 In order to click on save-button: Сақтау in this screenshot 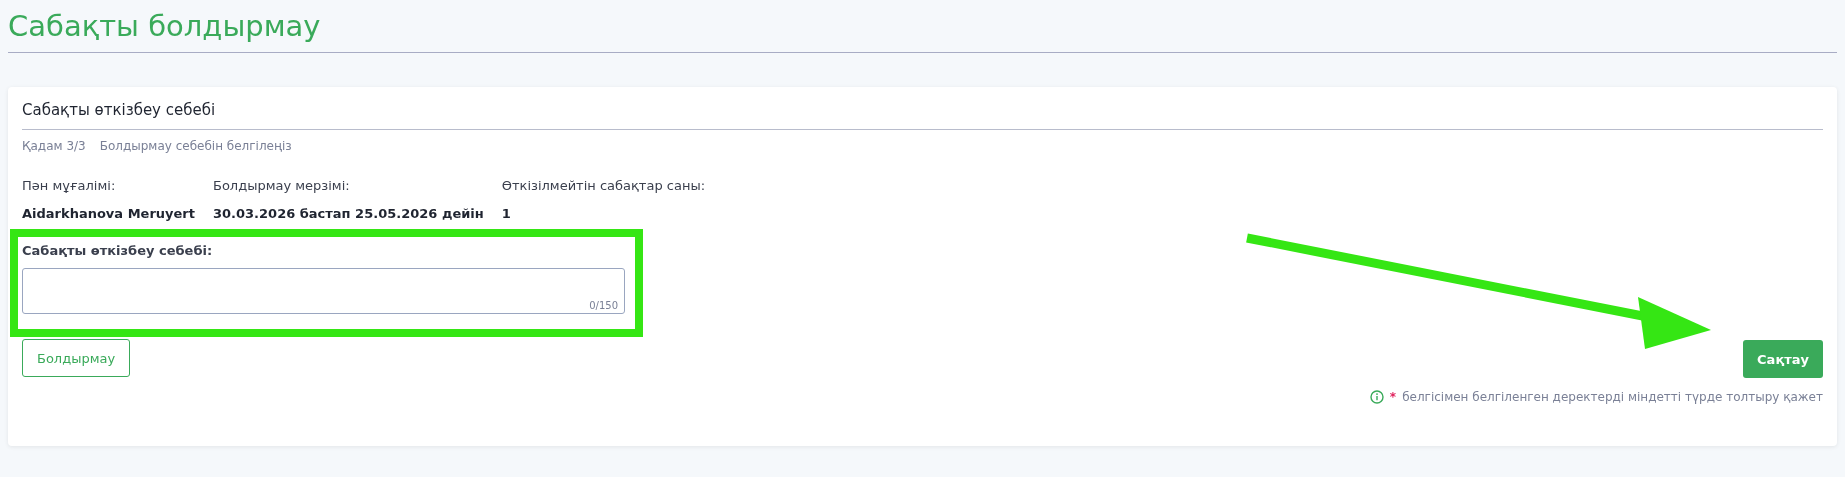, I will do `click(1783, 359)`.